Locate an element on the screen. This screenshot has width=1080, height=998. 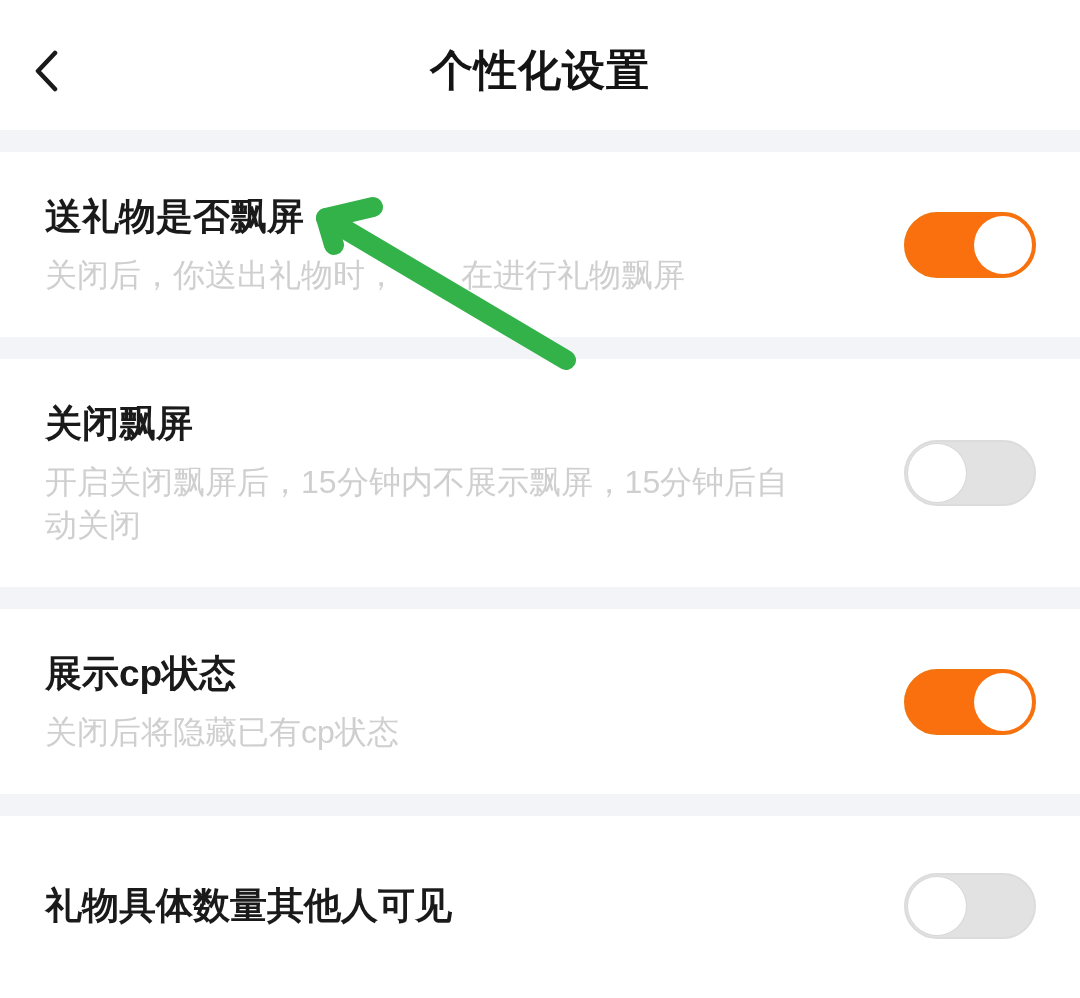
back-button is located at coordinates (46, 71).